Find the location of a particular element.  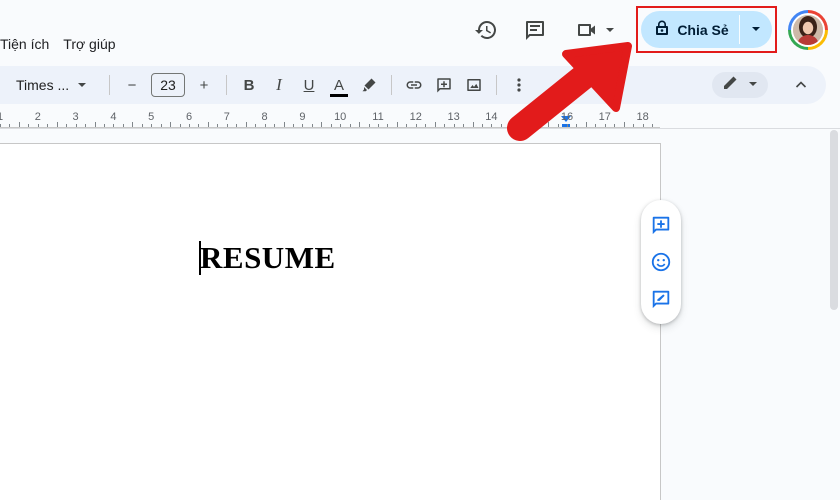

font-size-increase-button: + is located at coordinates (204, 85).